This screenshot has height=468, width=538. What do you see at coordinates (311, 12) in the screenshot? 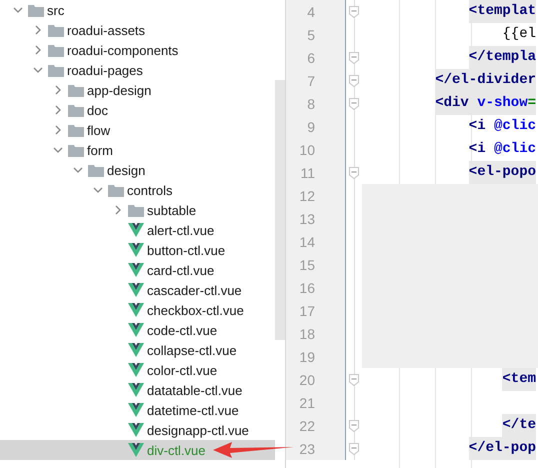
I see `line-number: 4` at bounding box center [311, 12].